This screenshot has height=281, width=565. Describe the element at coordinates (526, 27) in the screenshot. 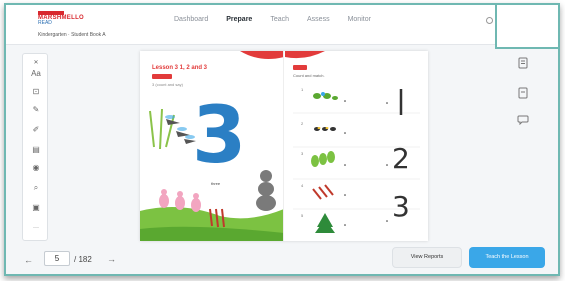

I see `overlay-box` at that location.